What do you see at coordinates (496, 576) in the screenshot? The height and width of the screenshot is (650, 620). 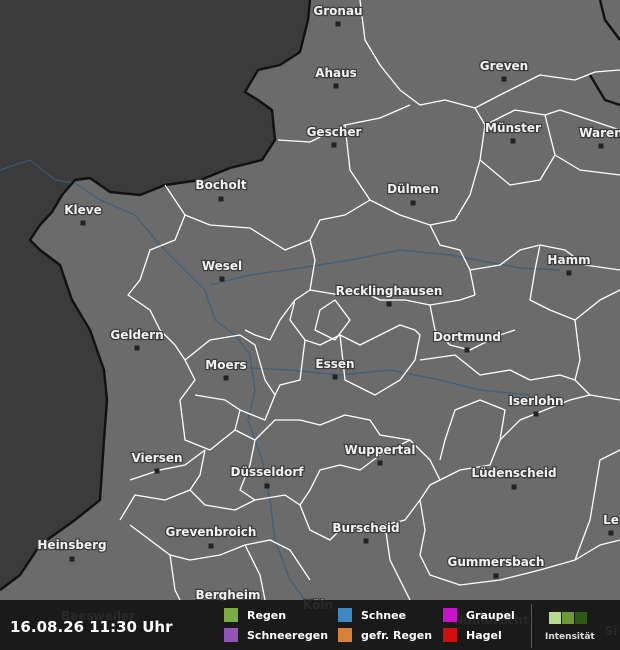 I see `city-dot-gummersbach` at bounding box center [496, 576].